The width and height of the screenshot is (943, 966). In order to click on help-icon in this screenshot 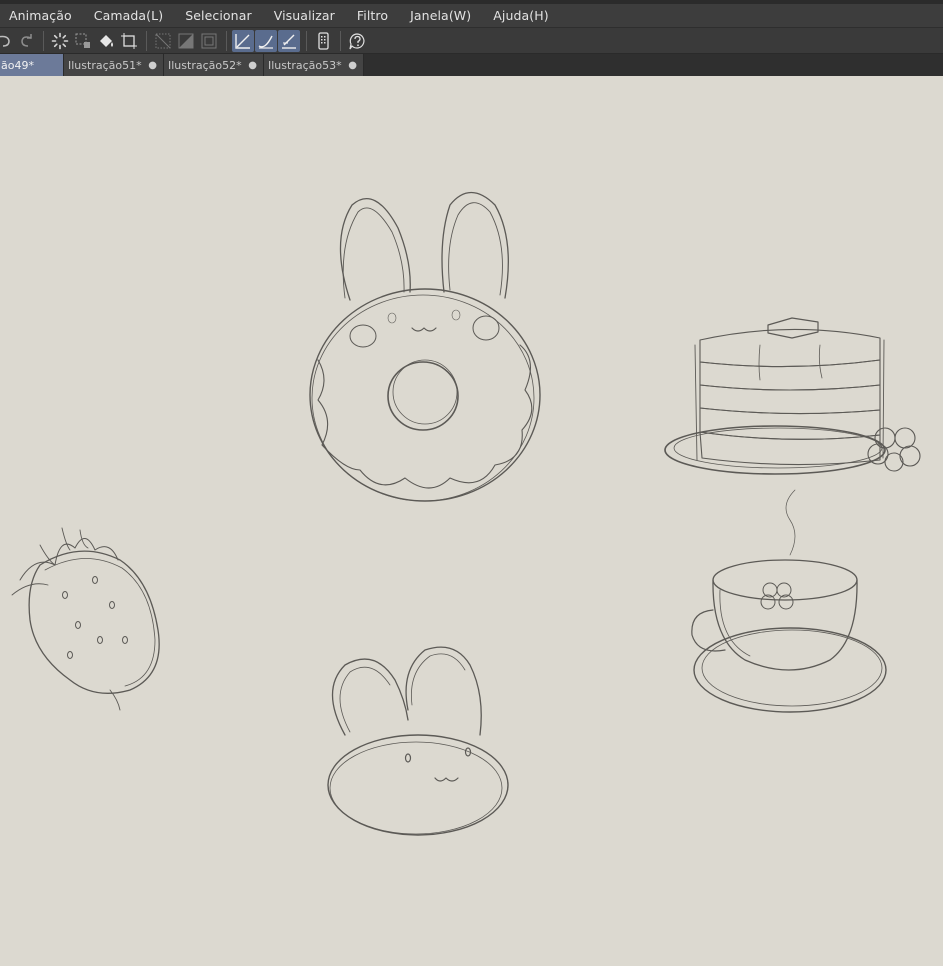, I will do `click(357, 40)`.